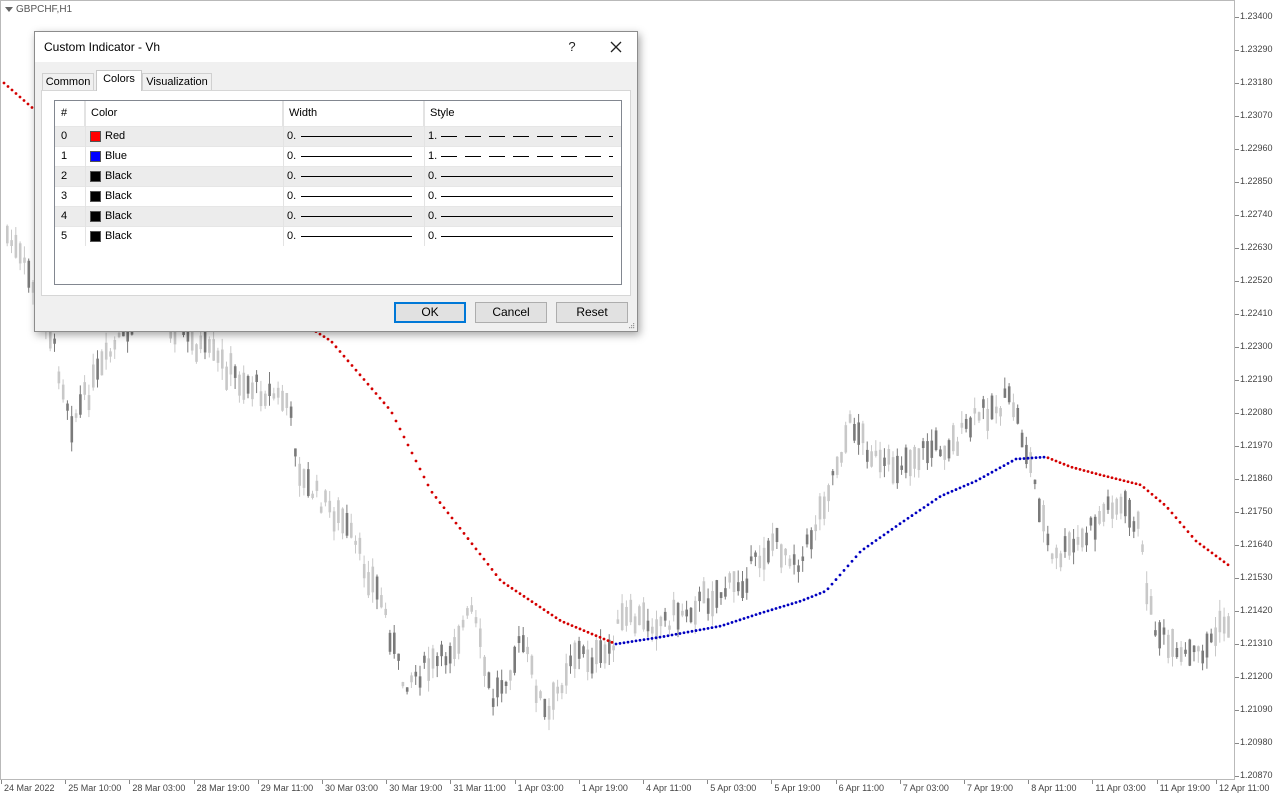 The height and width of the screenshot is (800, 1280). Describe the element at coordinates (1256, 775) in the screenshot. I see `price-tick-label: 1.20870` at that location.